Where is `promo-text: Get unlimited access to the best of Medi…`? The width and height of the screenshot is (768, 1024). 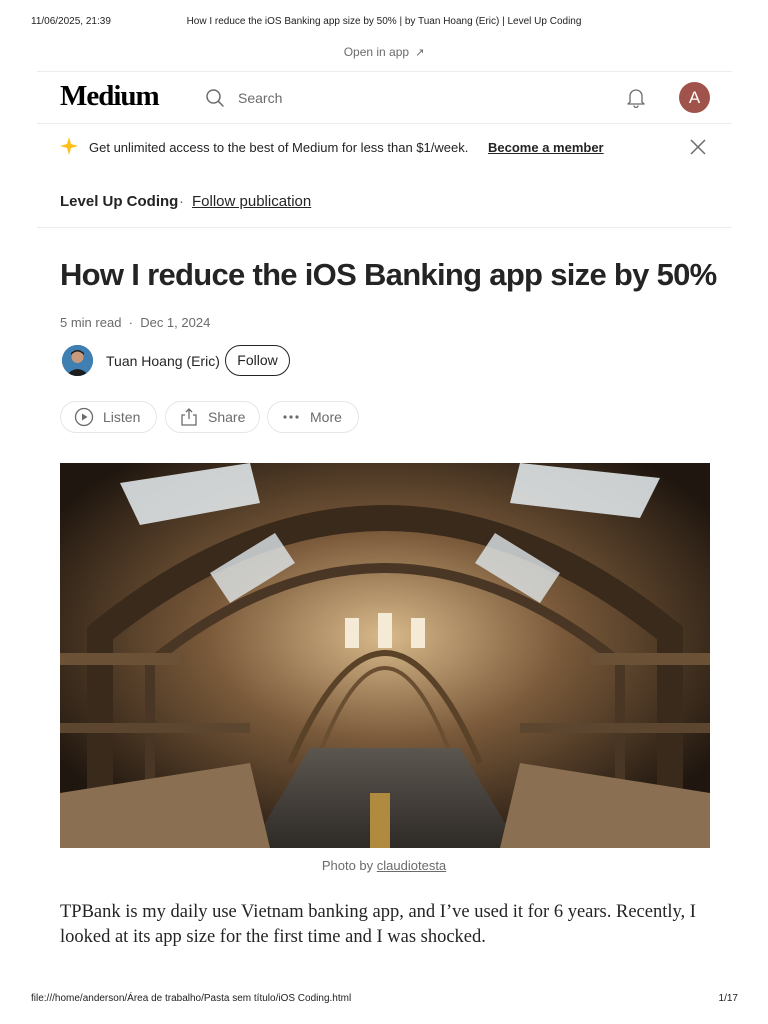
promo-text: Get unlimited access to the best of Medi… is located at coordinates (279, 147).